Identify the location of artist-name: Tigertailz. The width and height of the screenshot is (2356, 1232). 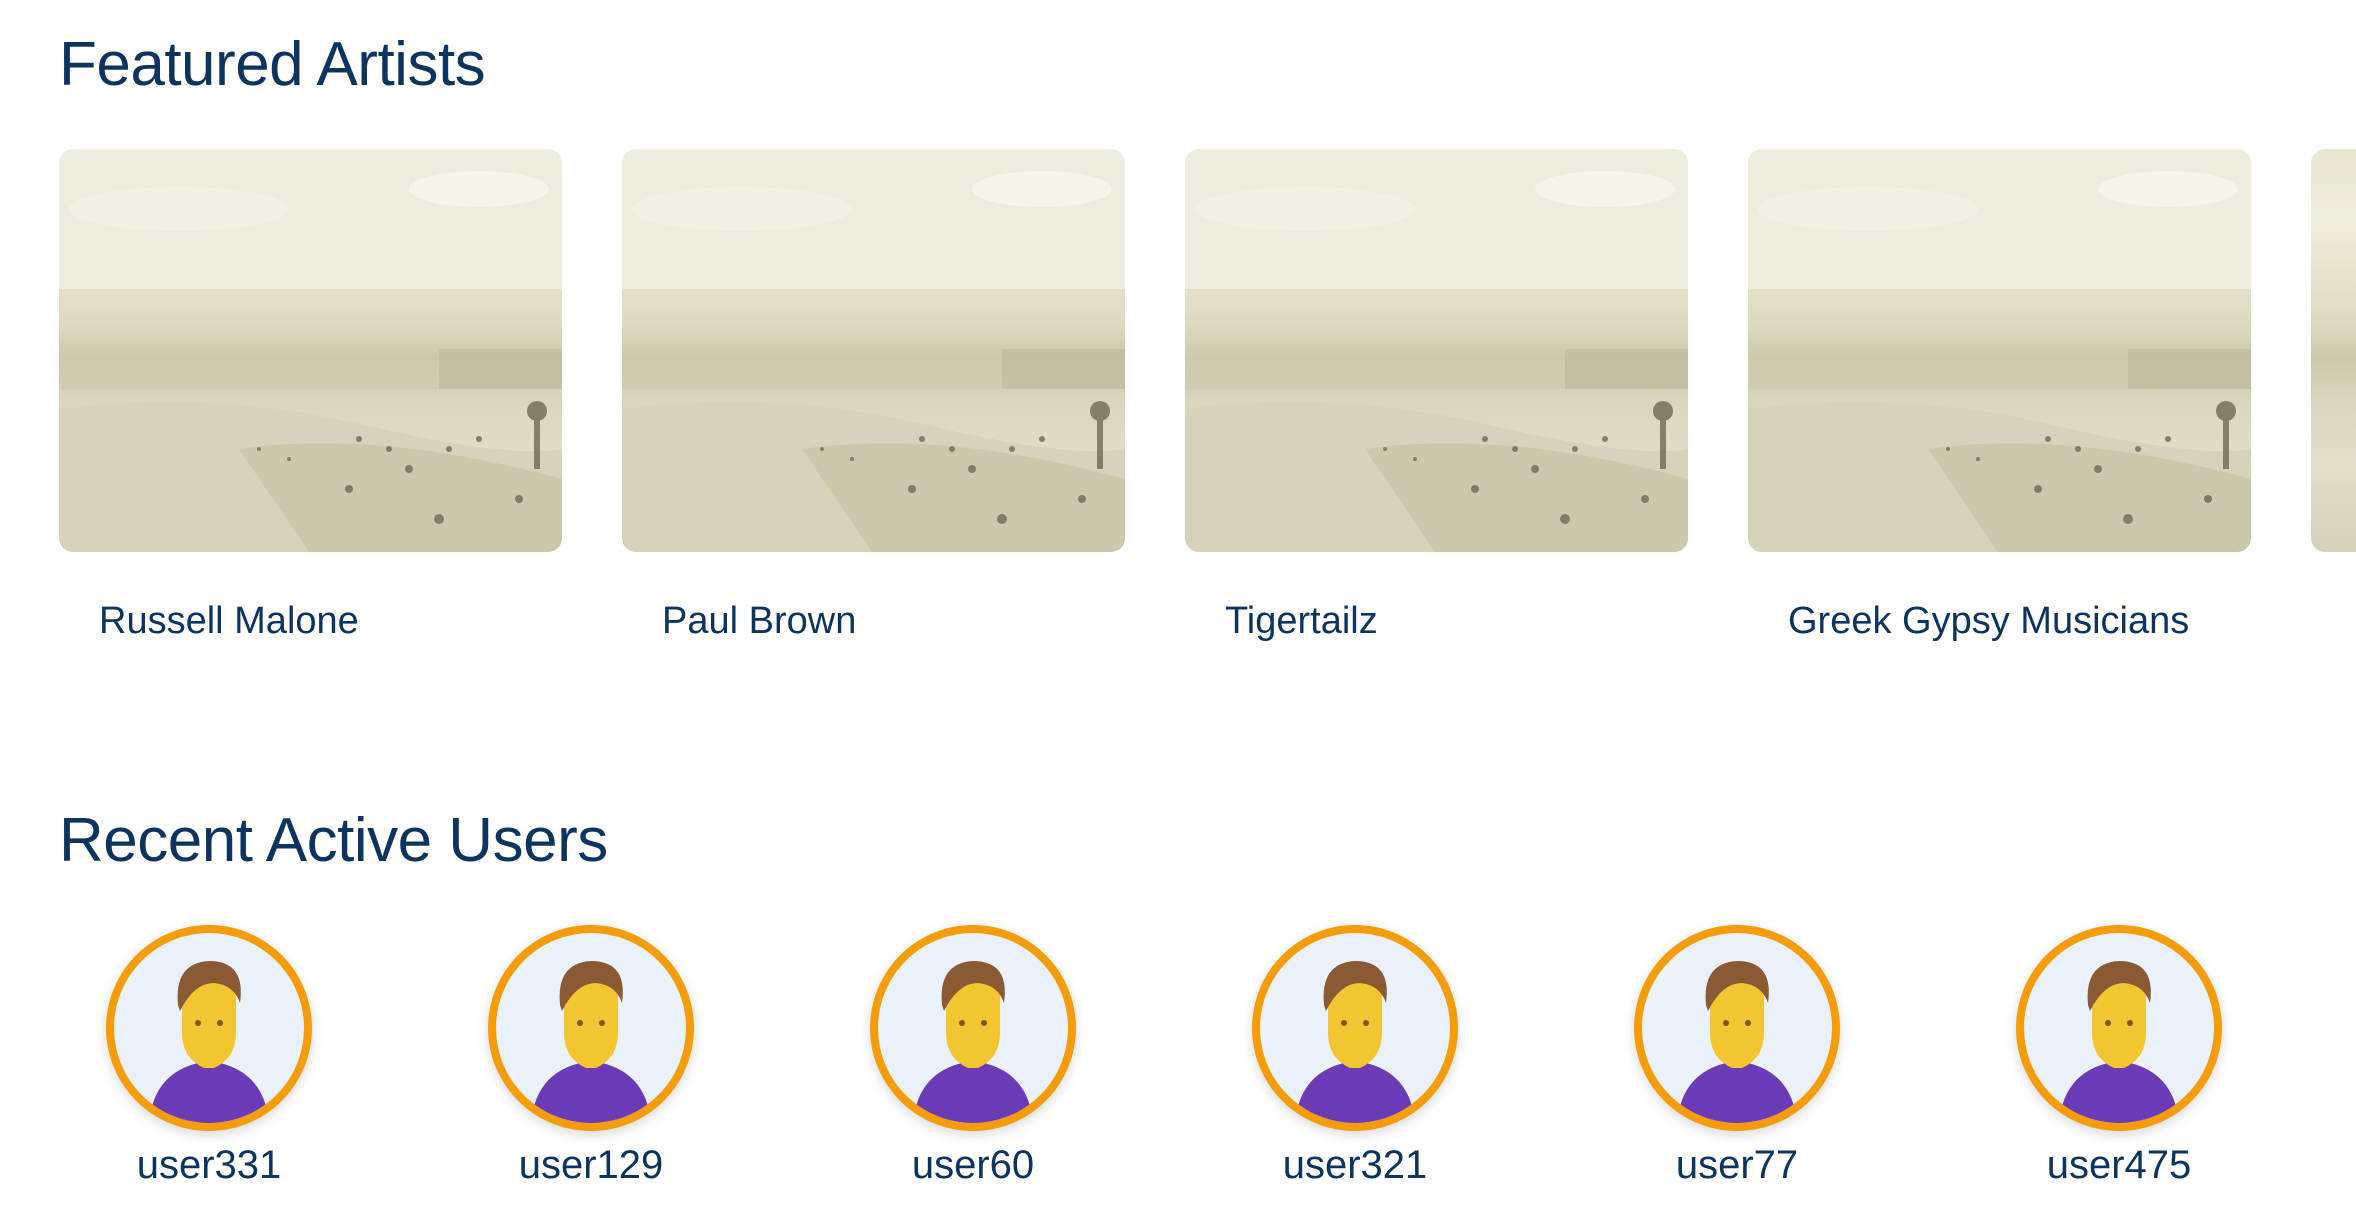
(1440, 621).